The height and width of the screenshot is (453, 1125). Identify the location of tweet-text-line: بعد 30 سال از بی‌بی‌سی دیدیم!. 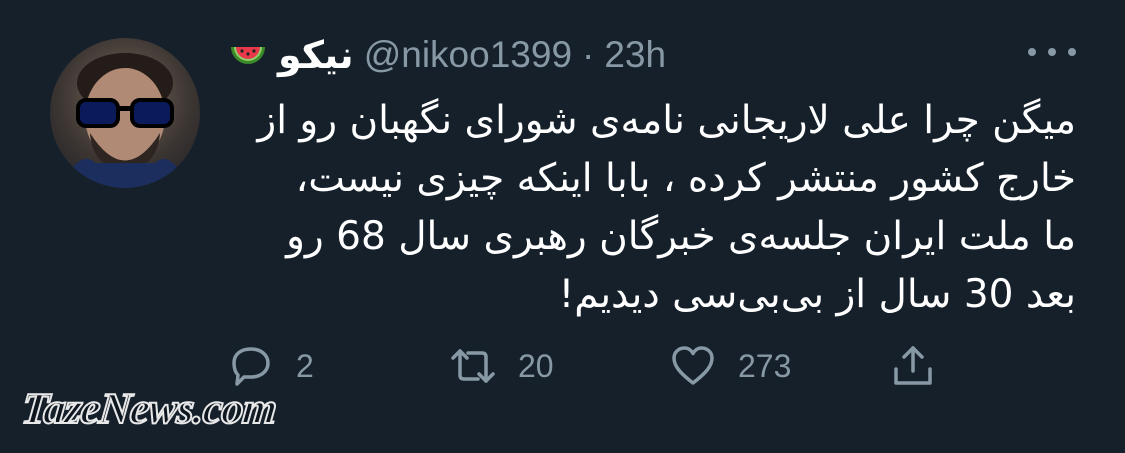
(817, 294).